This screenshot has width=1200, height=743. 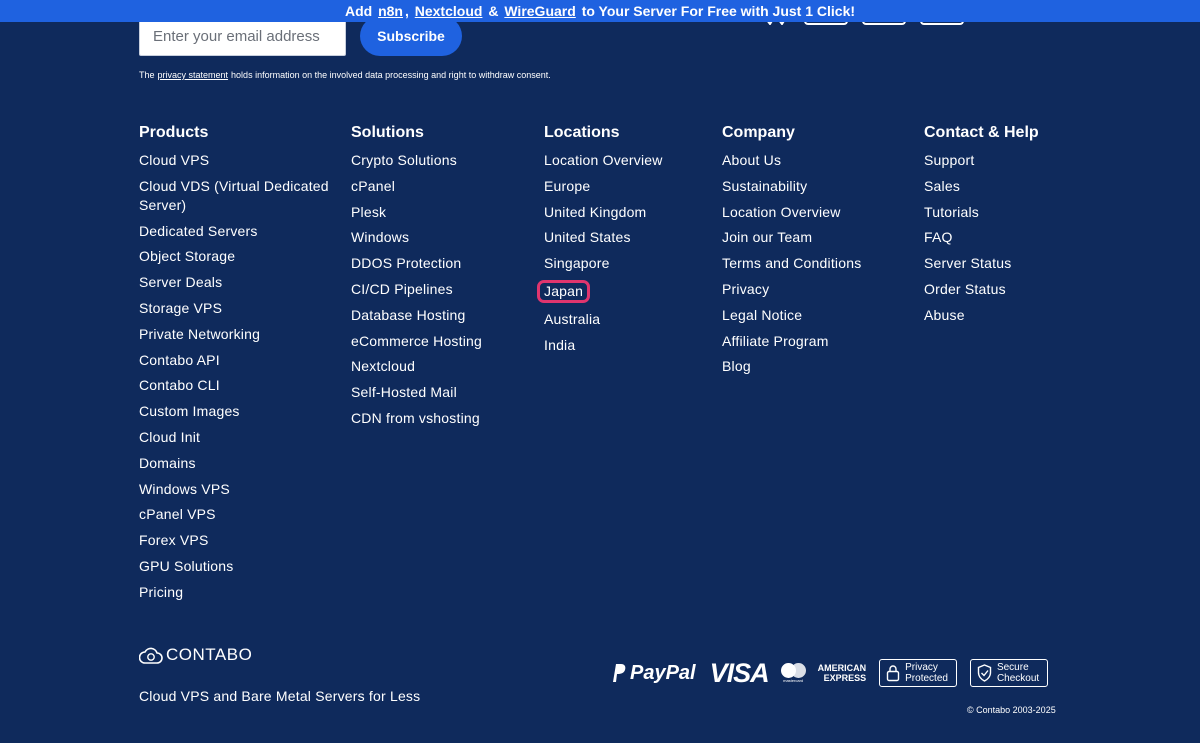 What do you see at coordinates (415, 418) in the screenshot?
I see `solutions-link: CDN from vshosting` at bounding box center [415, 418].